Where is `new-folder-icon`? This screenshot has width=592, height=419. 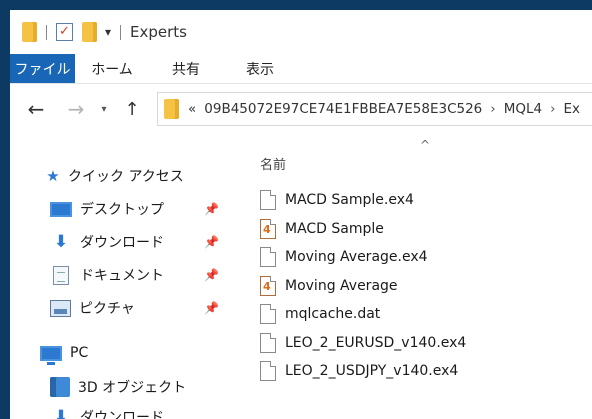
new-folder-icon is located at coordinates (89, 32).